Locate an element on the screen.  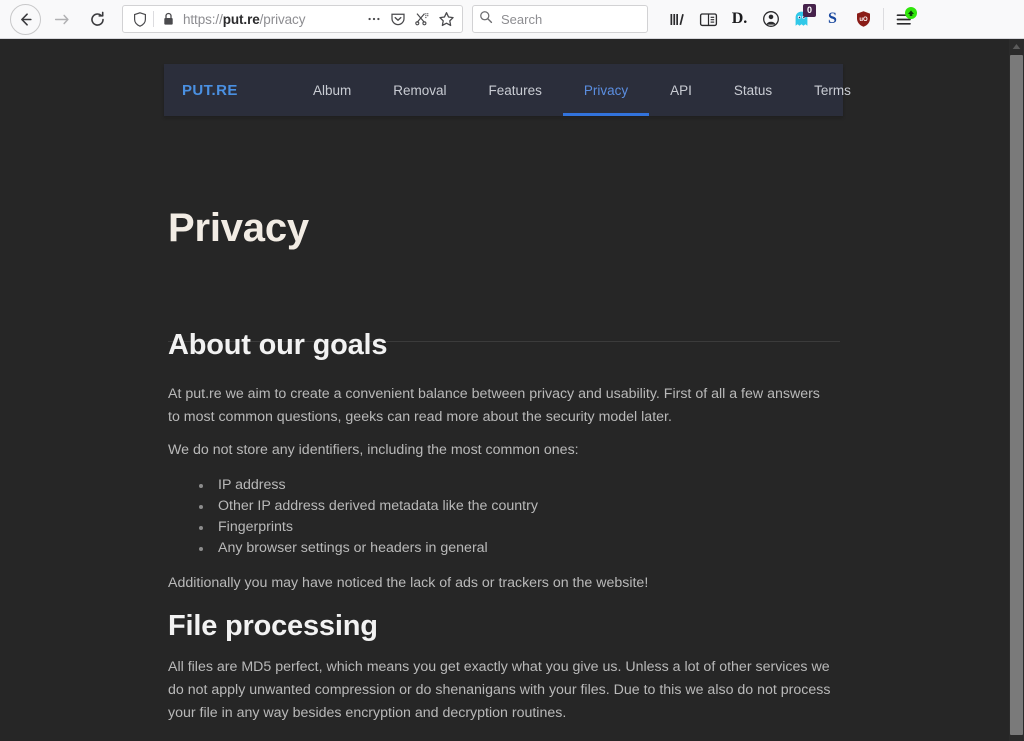
extension-toolbar: D. 0 S uO is located at coordinates (791, 19).